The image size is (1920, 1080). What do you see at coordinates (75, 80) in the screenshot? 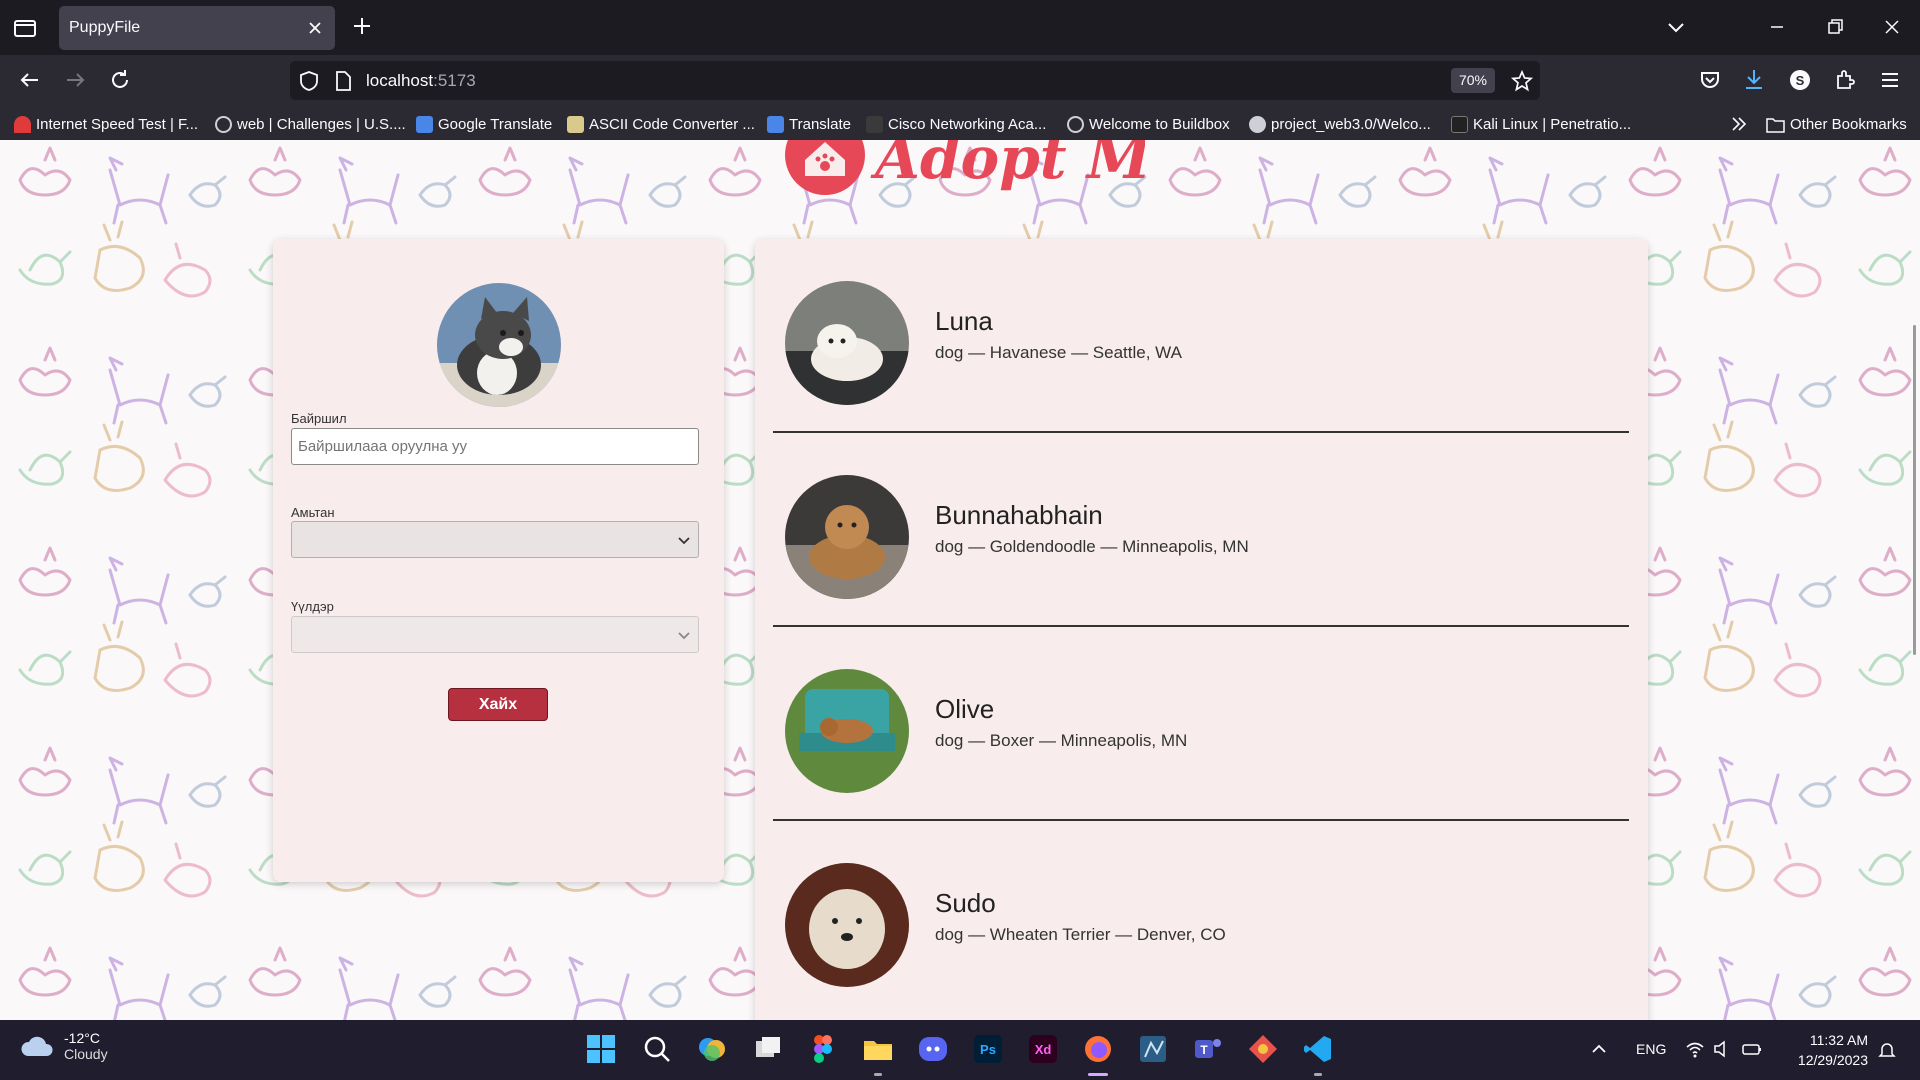
I see `forward-icon` at bounding box center [75, 80].